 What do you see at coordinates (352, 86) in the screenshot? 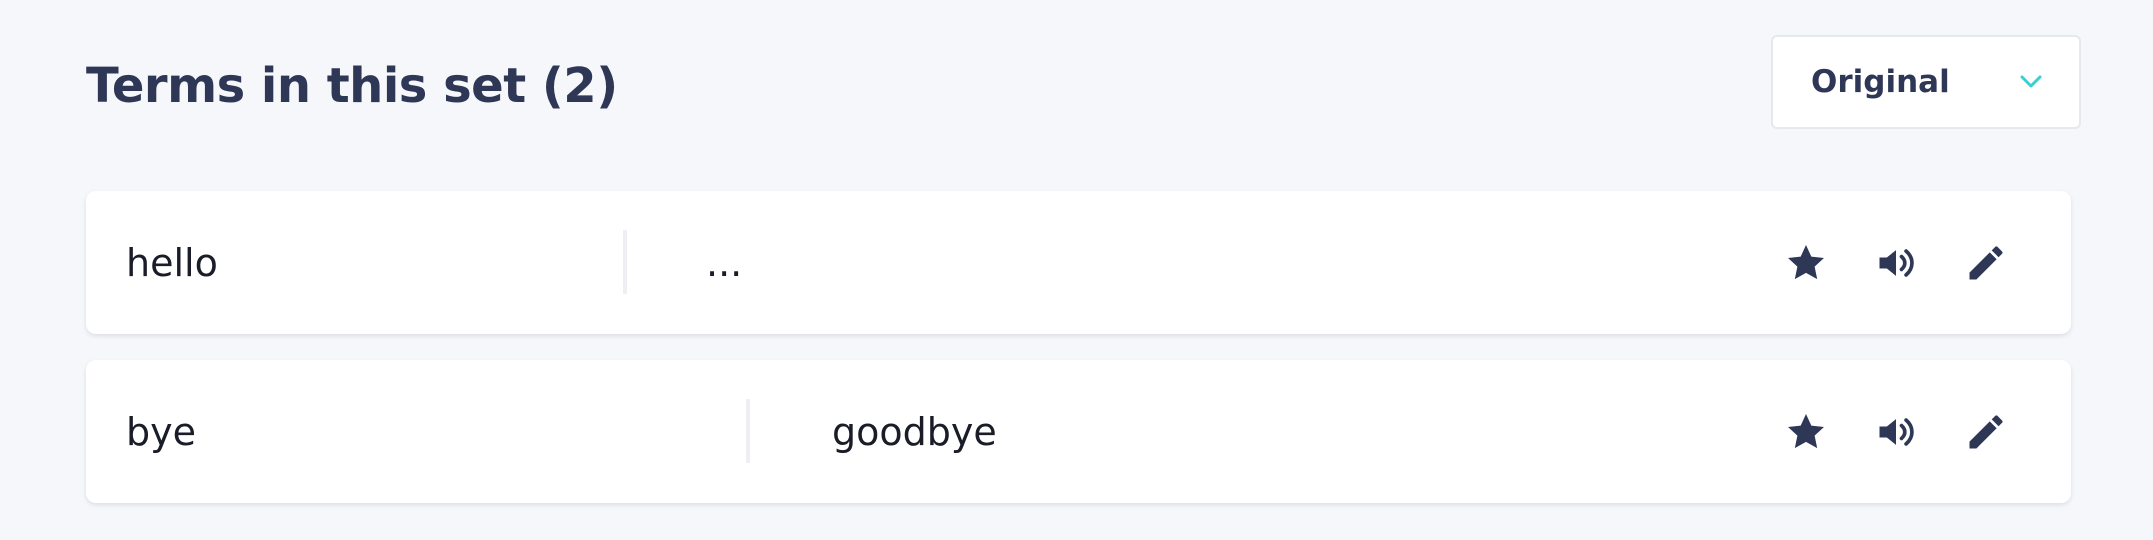
I see `terms-header: Terms in this set (2)` at bounding box center [352, 86].